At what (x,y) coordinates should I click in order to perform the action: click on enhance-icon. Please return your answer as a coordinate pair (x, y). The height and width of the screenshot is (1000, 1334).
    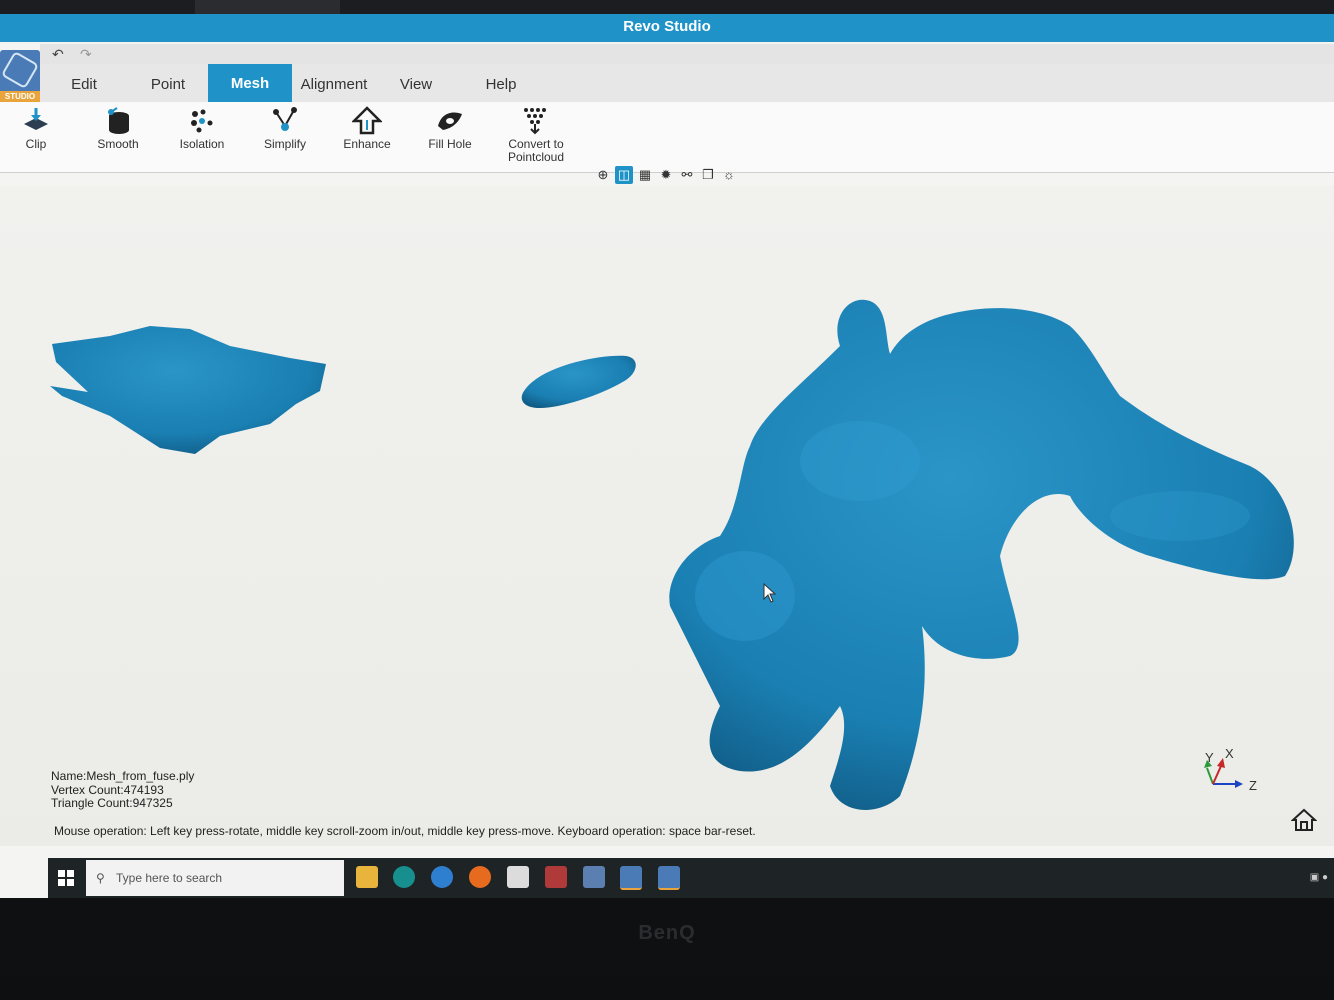
    Looking at the image, I should click on (367, 120).